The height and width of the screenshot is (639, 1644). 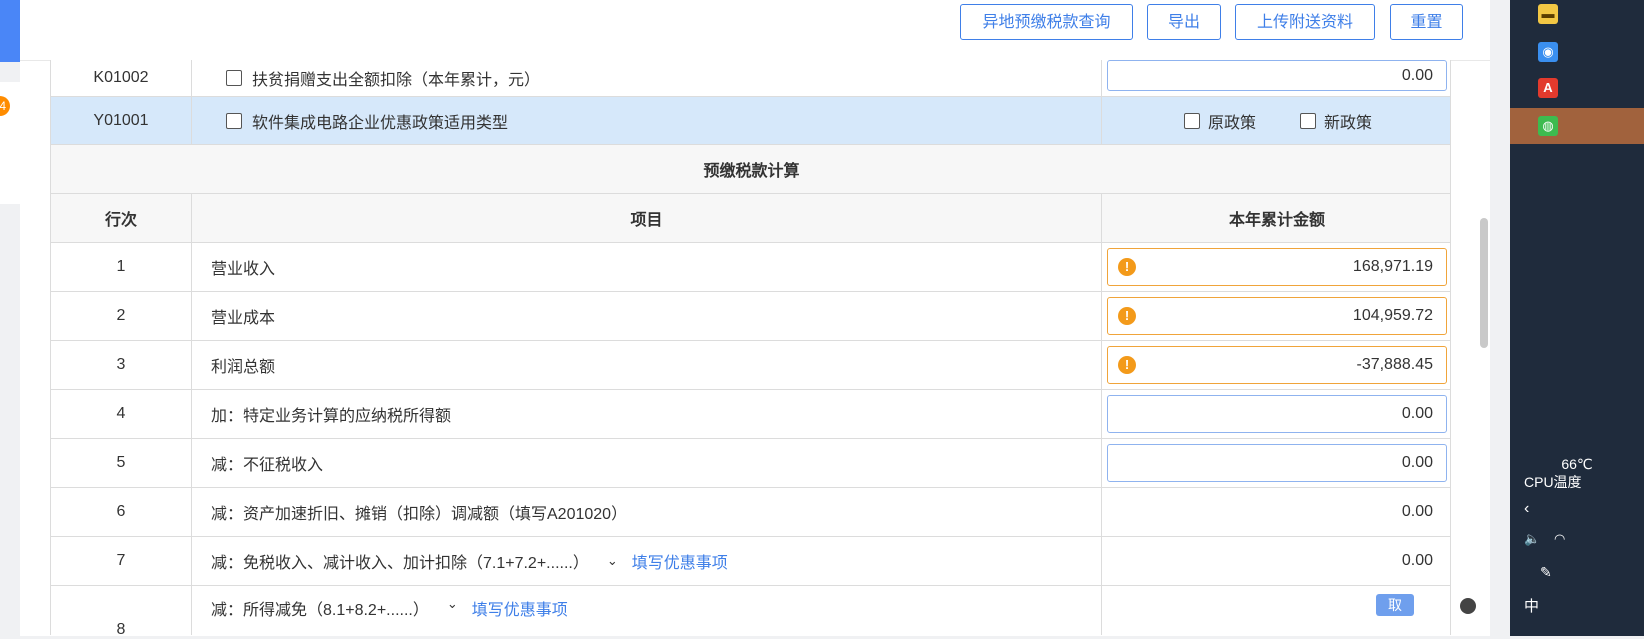 What do you see at coordinates (320, 610) in the screenshot?
I see `row-label: 减：所得减免（8.1+8.2+......）` at bounding box center [320, 610].